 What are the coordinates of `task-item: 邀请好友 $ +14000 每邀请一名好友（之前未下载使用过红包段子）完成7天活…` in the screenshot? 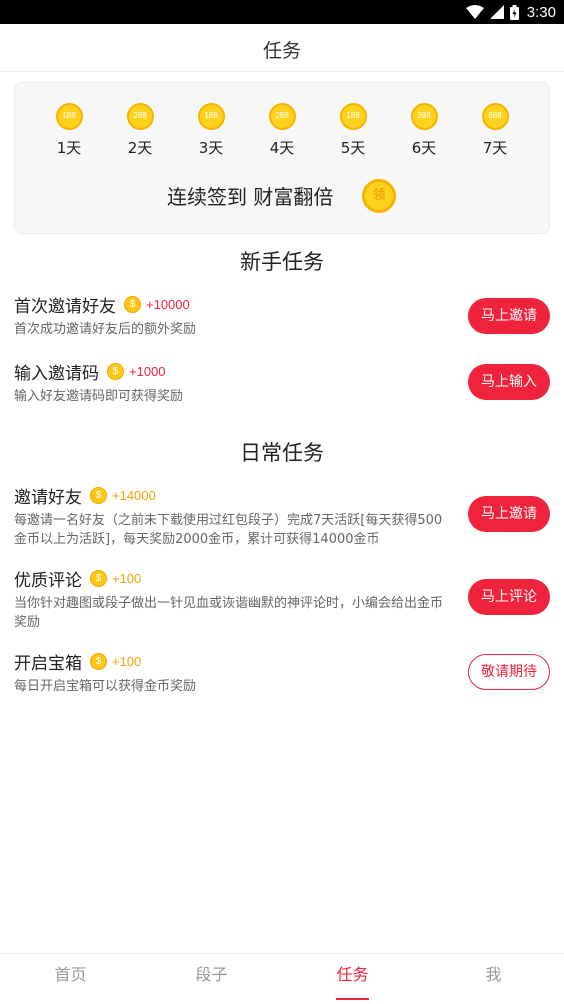 It's located at (282, 516).